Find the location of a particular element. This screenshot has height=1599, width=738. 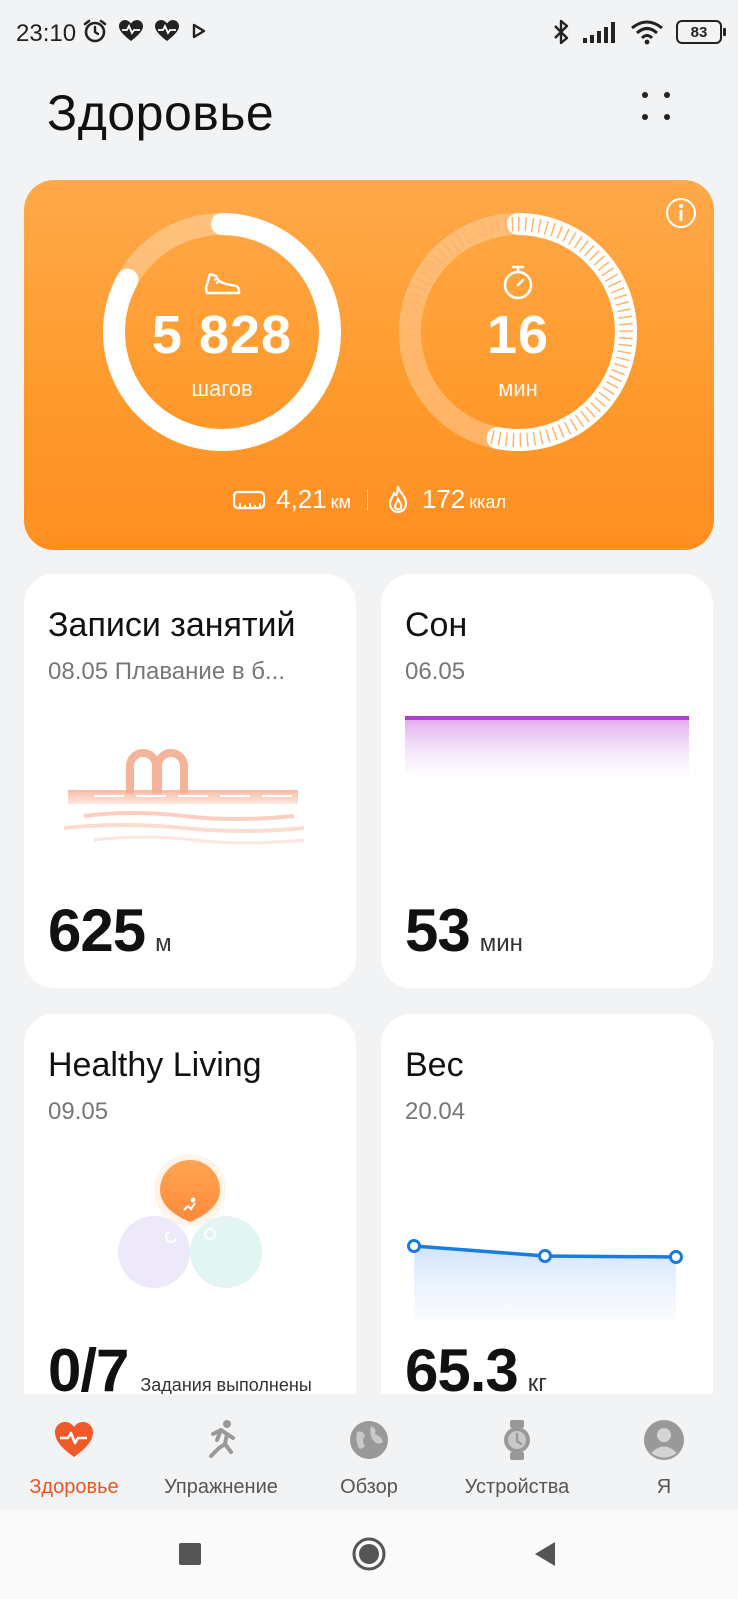

home-icon is located at coordinates (369, 1554).